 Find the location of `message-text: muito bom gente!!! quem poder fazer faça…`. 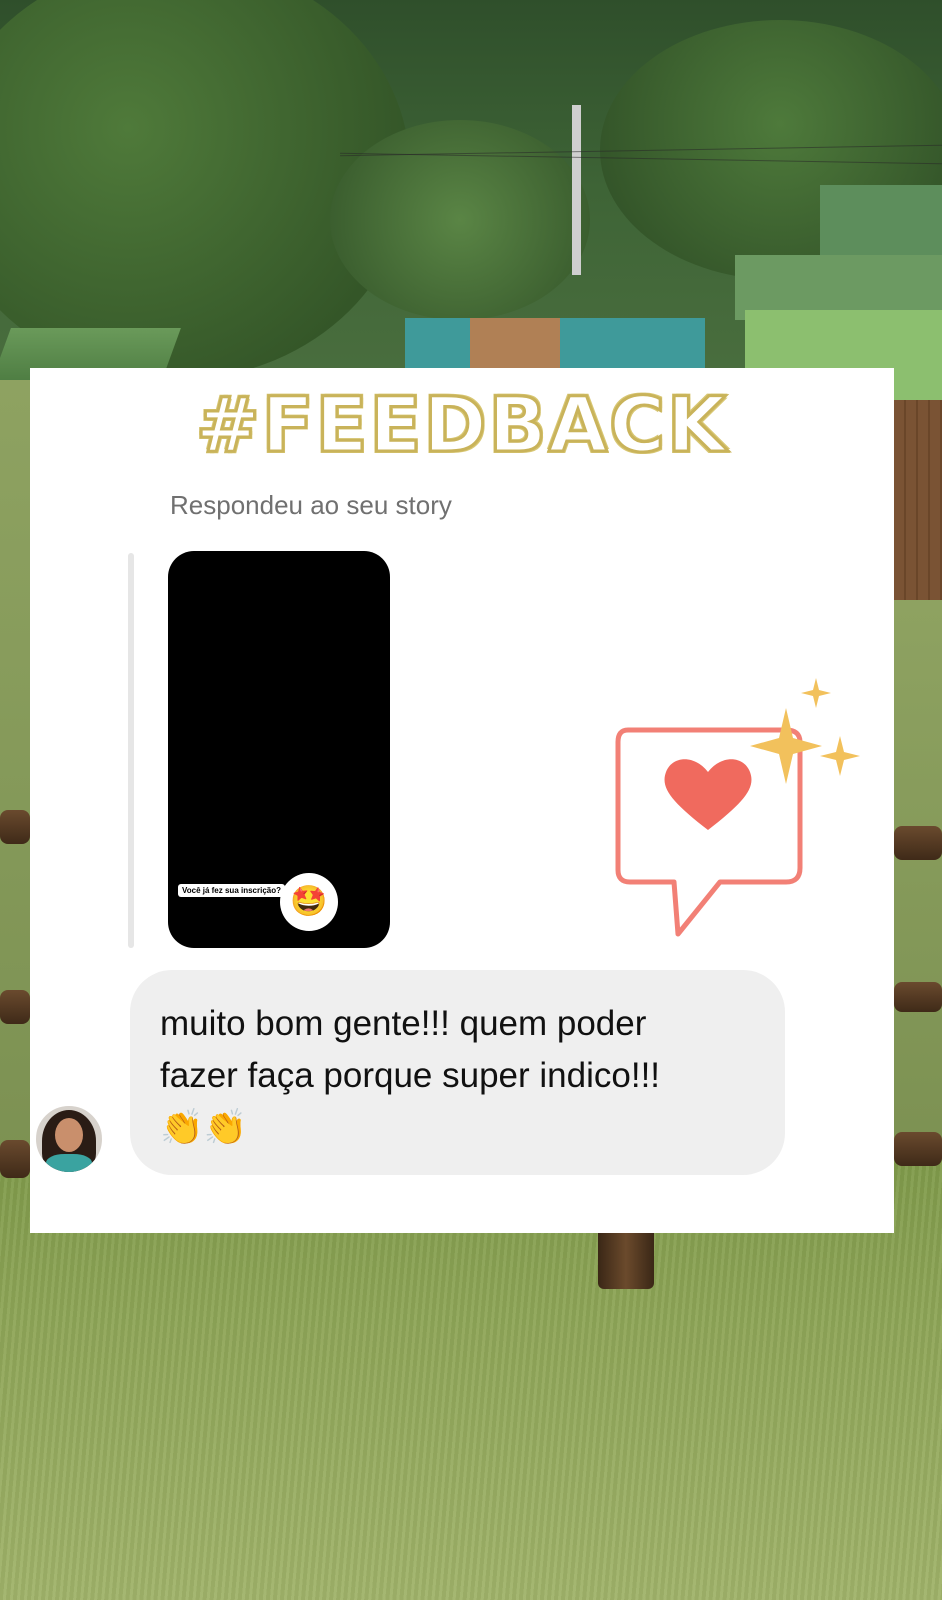

message-text: muito bom gente!!! quem poder fazer faça… is located at coordinates (465, 1076).